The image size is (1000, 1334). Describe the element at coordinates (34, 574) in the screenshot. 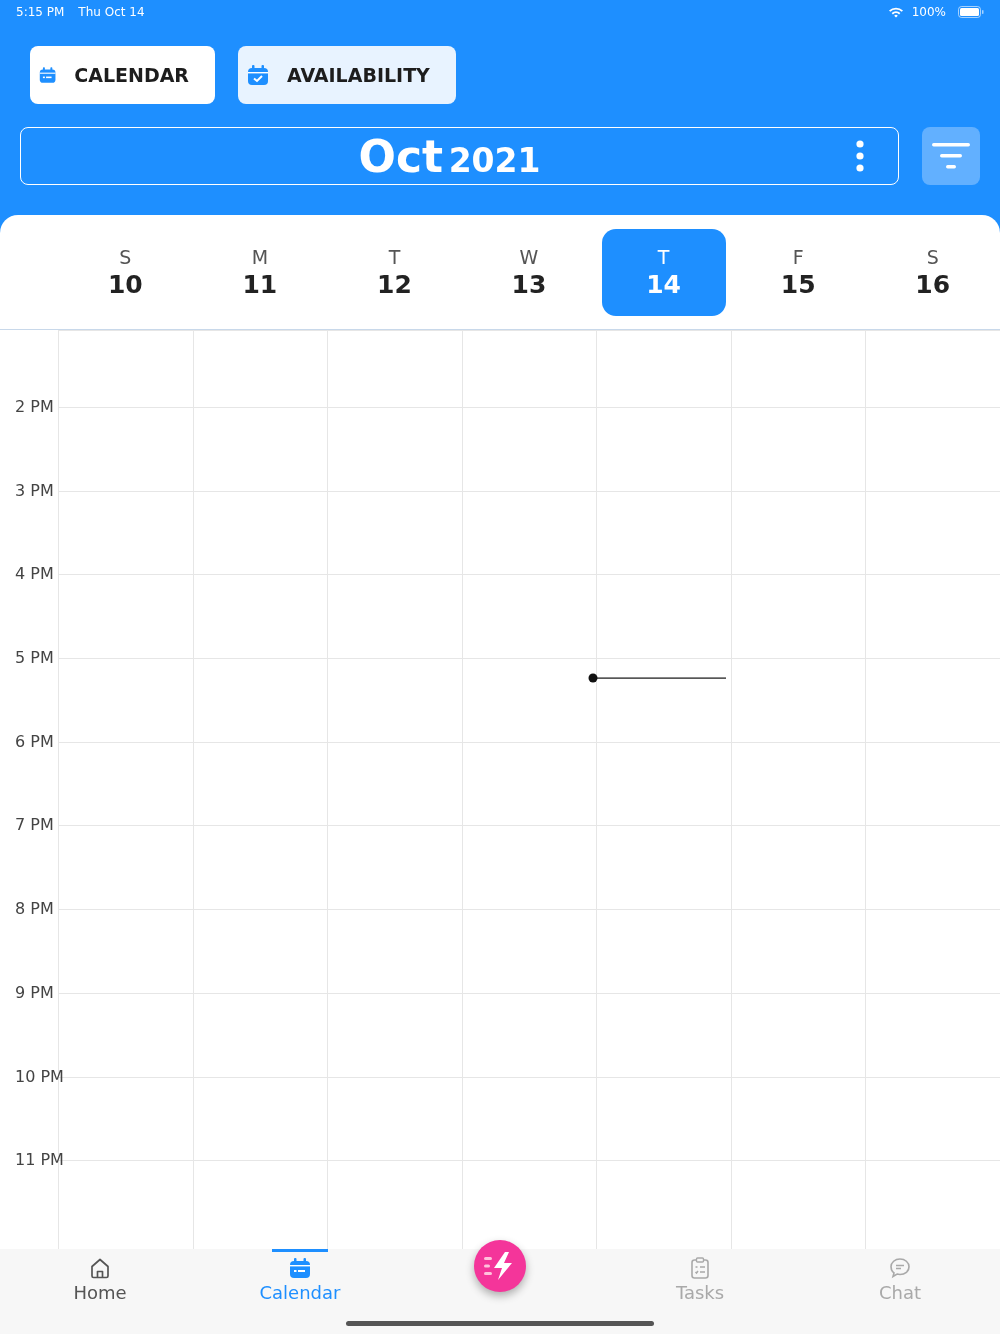

I see `hour-label: 4 PM` at that location.